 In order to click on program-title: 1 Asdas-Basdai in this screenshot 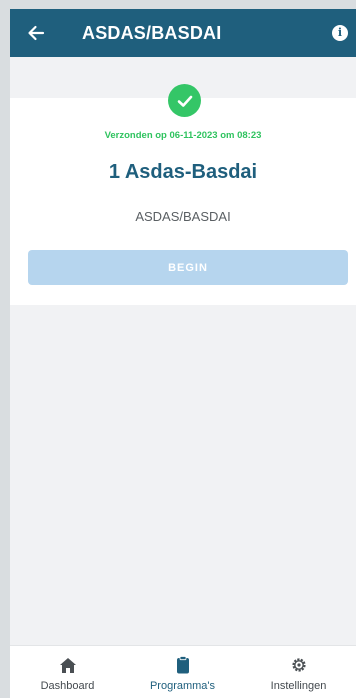, I will do `click(183, 172)`.